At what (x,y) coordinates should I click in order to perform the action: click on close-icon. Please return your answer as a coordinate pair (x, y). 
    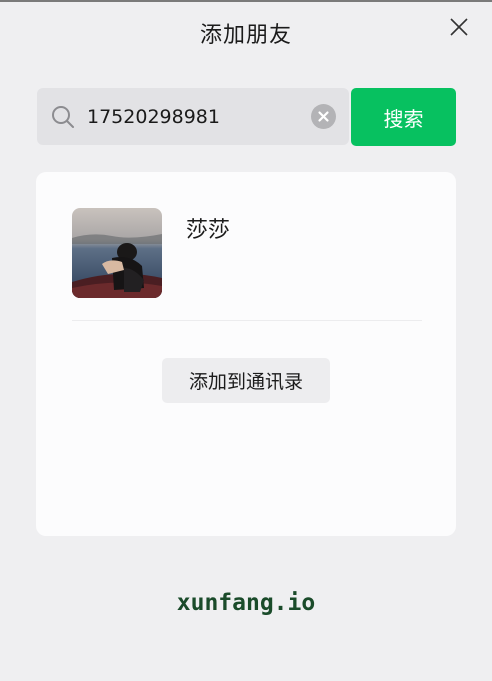
    Looking at the image, I should click on (459, 27).